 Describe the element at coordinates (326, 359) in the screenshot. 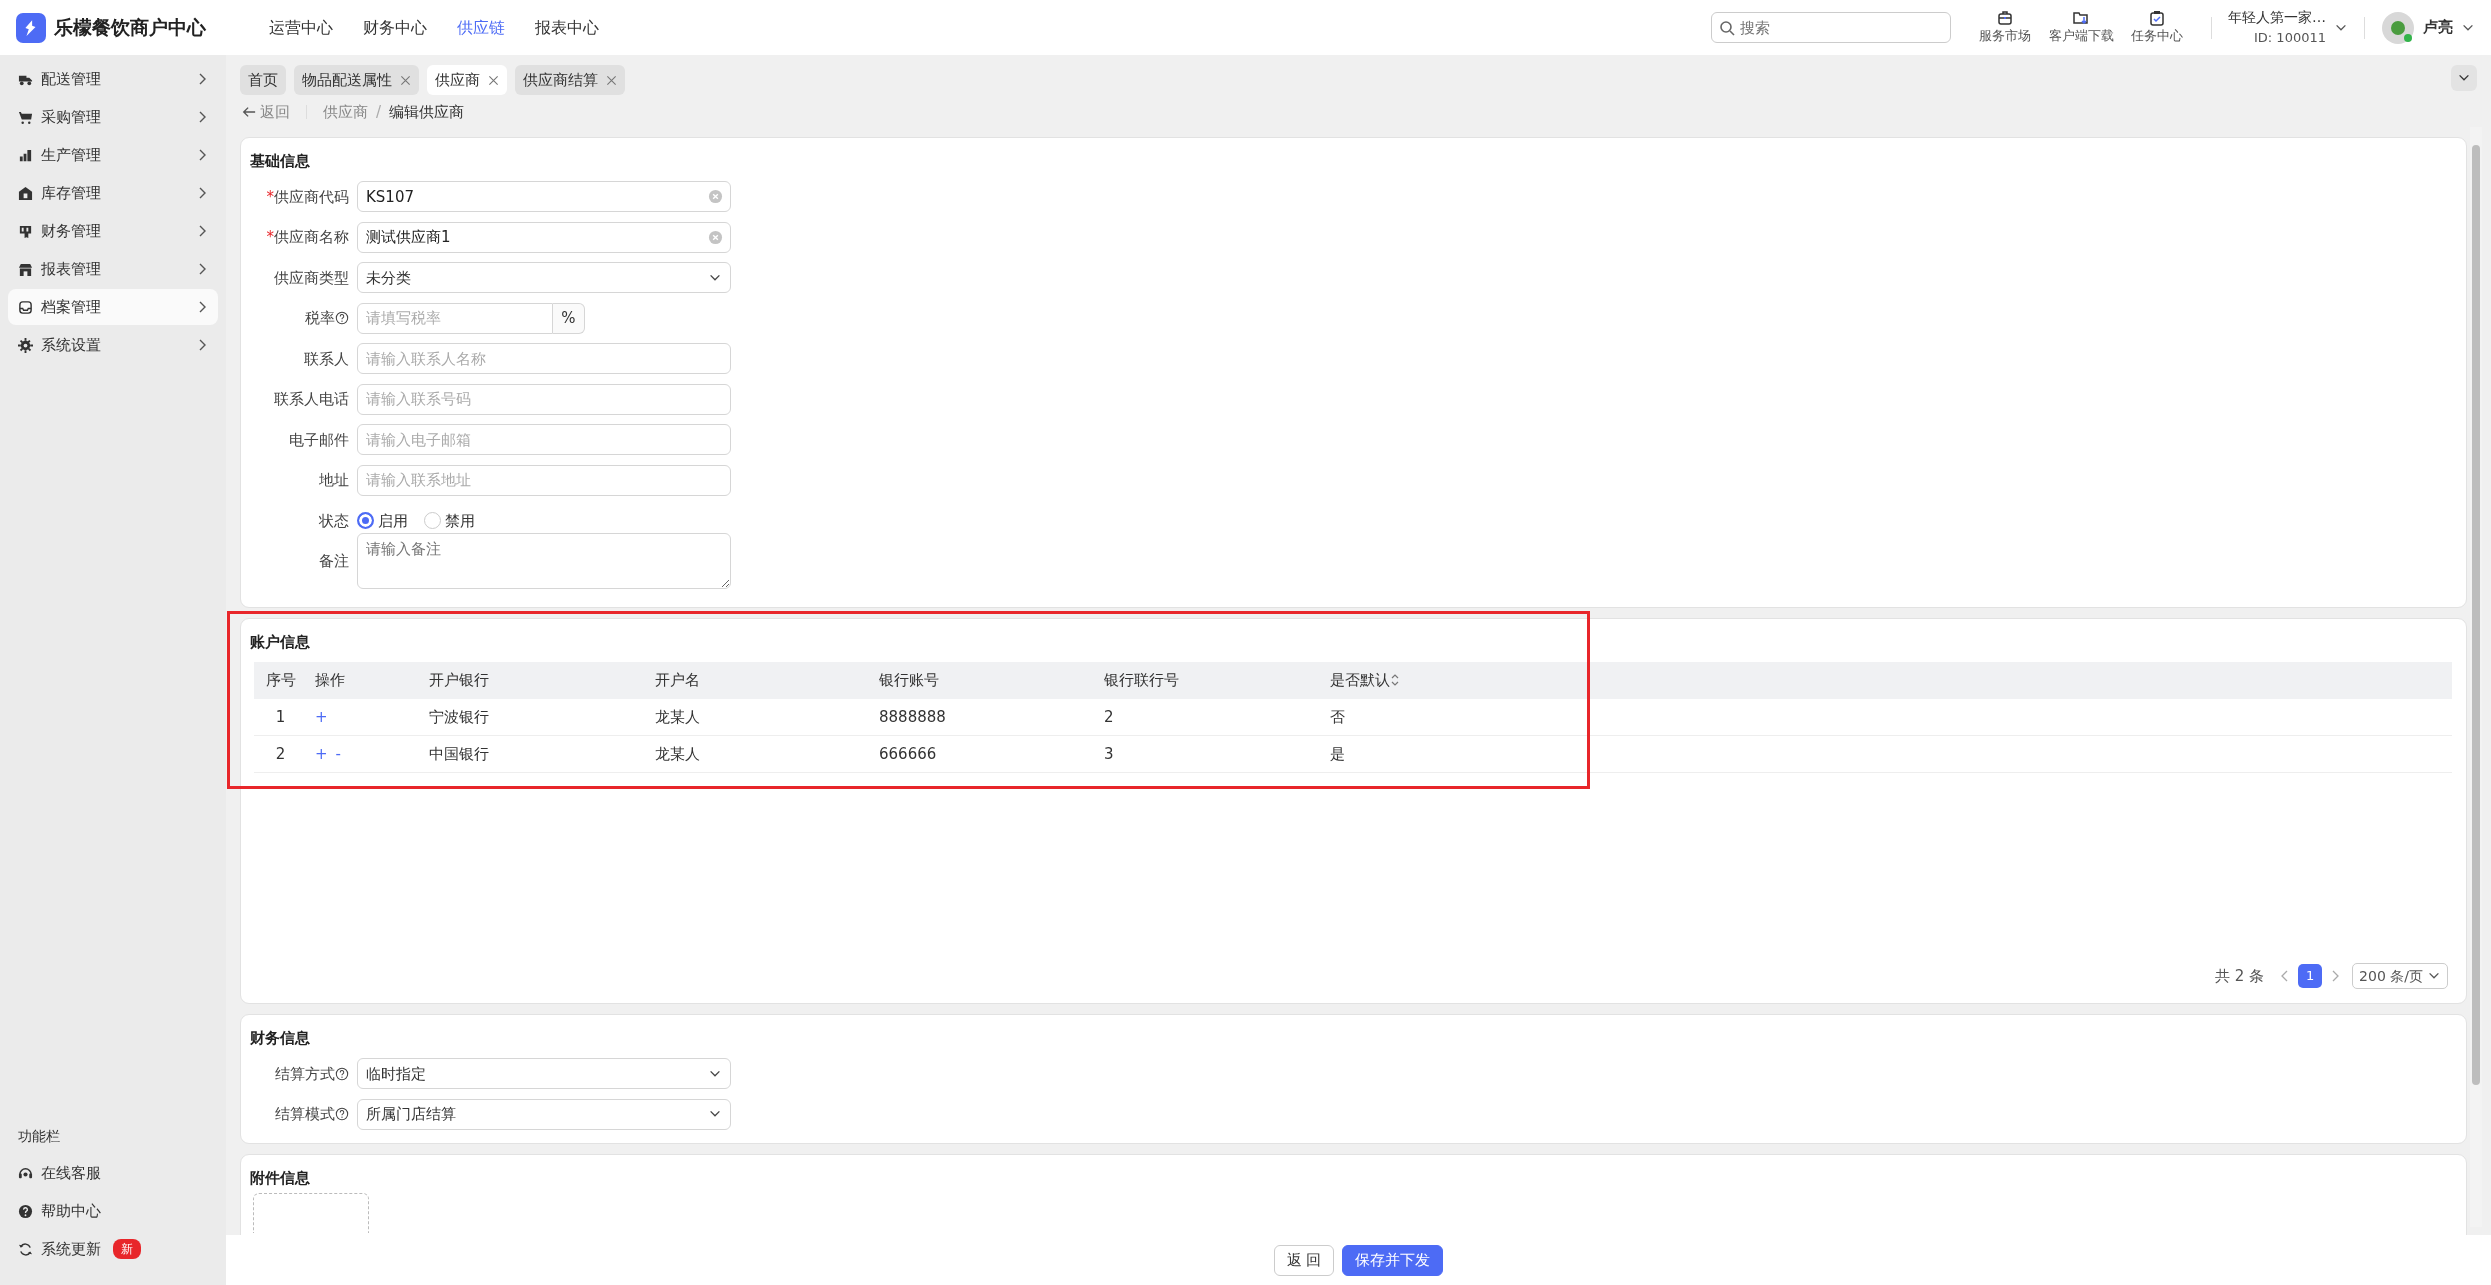

I see `field-label: 联系人` at that location.